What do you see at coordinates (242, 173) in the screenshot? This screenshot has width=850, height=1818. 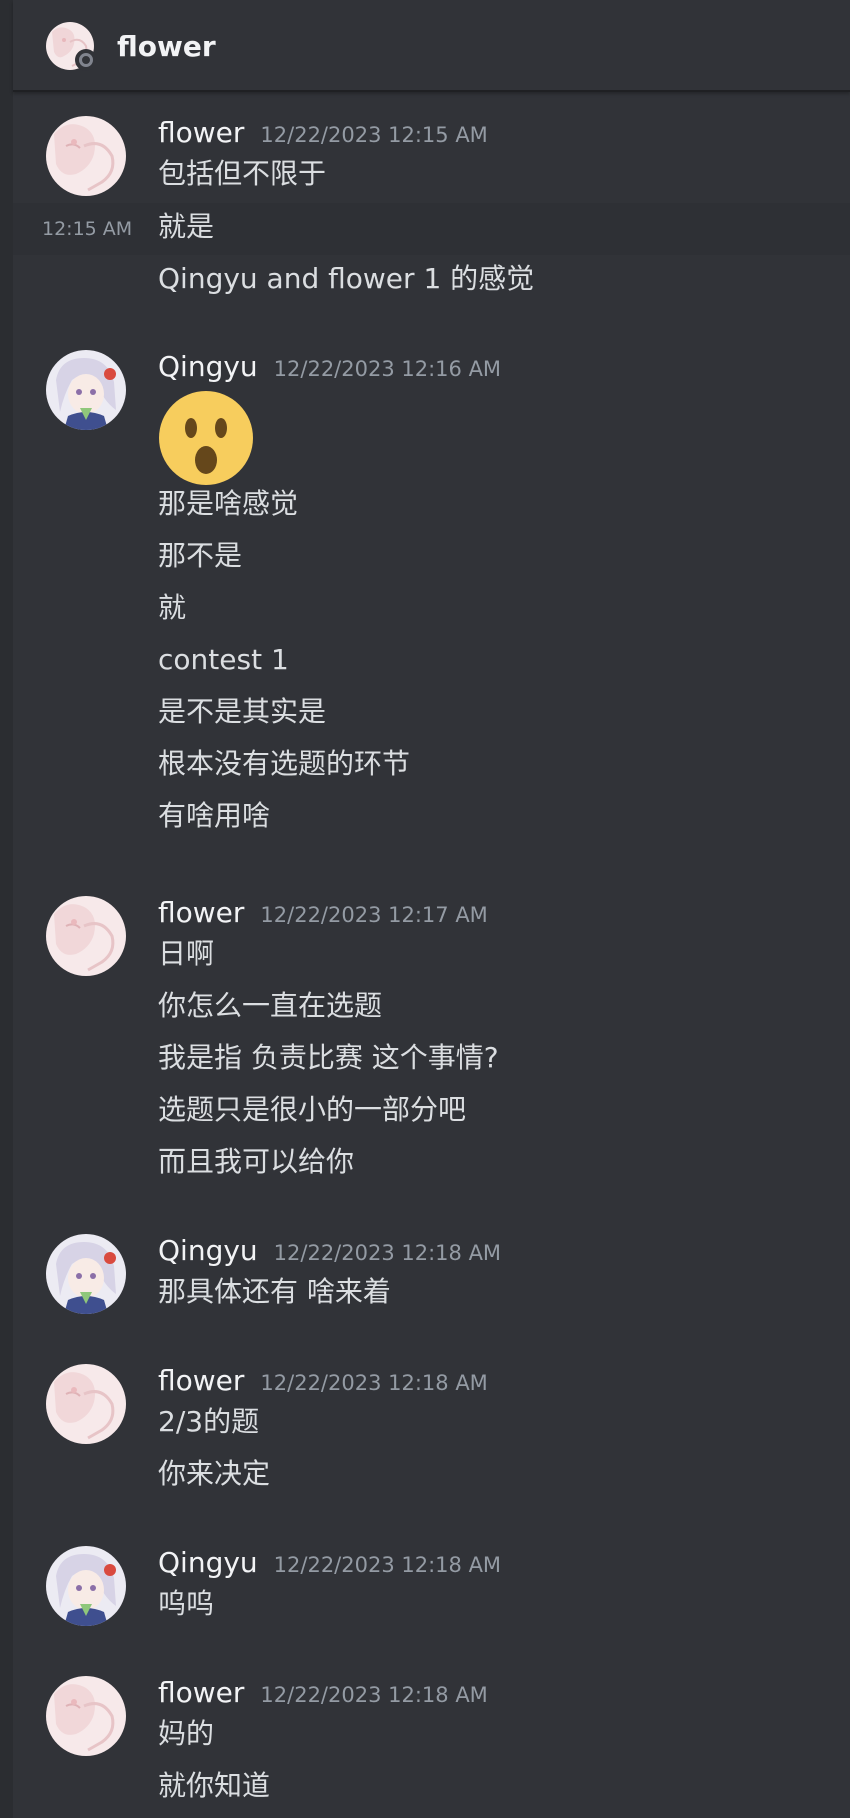 I see `message-text: 包括但不限于` at bounding box center [242, 173].